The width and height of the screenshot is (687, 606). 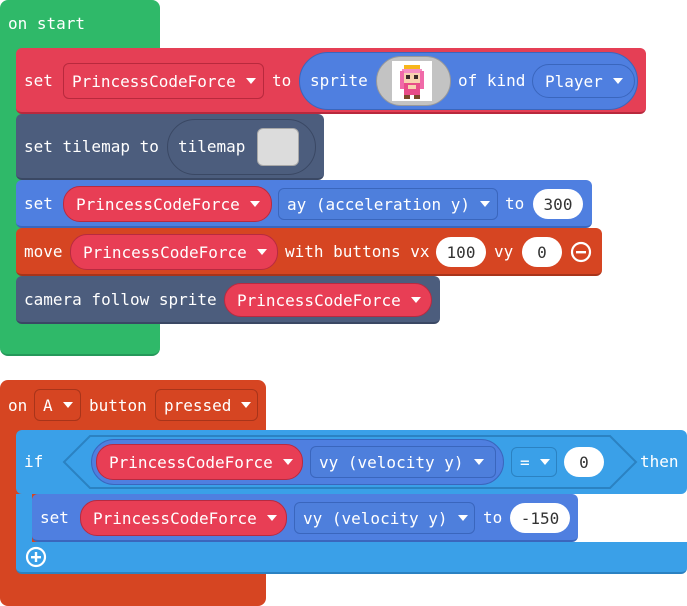 What do you see at coordinates (91, 146) in the screenshot?
I see `set-tilemap-label: set tilemap to` at bounding box center [91, 146].